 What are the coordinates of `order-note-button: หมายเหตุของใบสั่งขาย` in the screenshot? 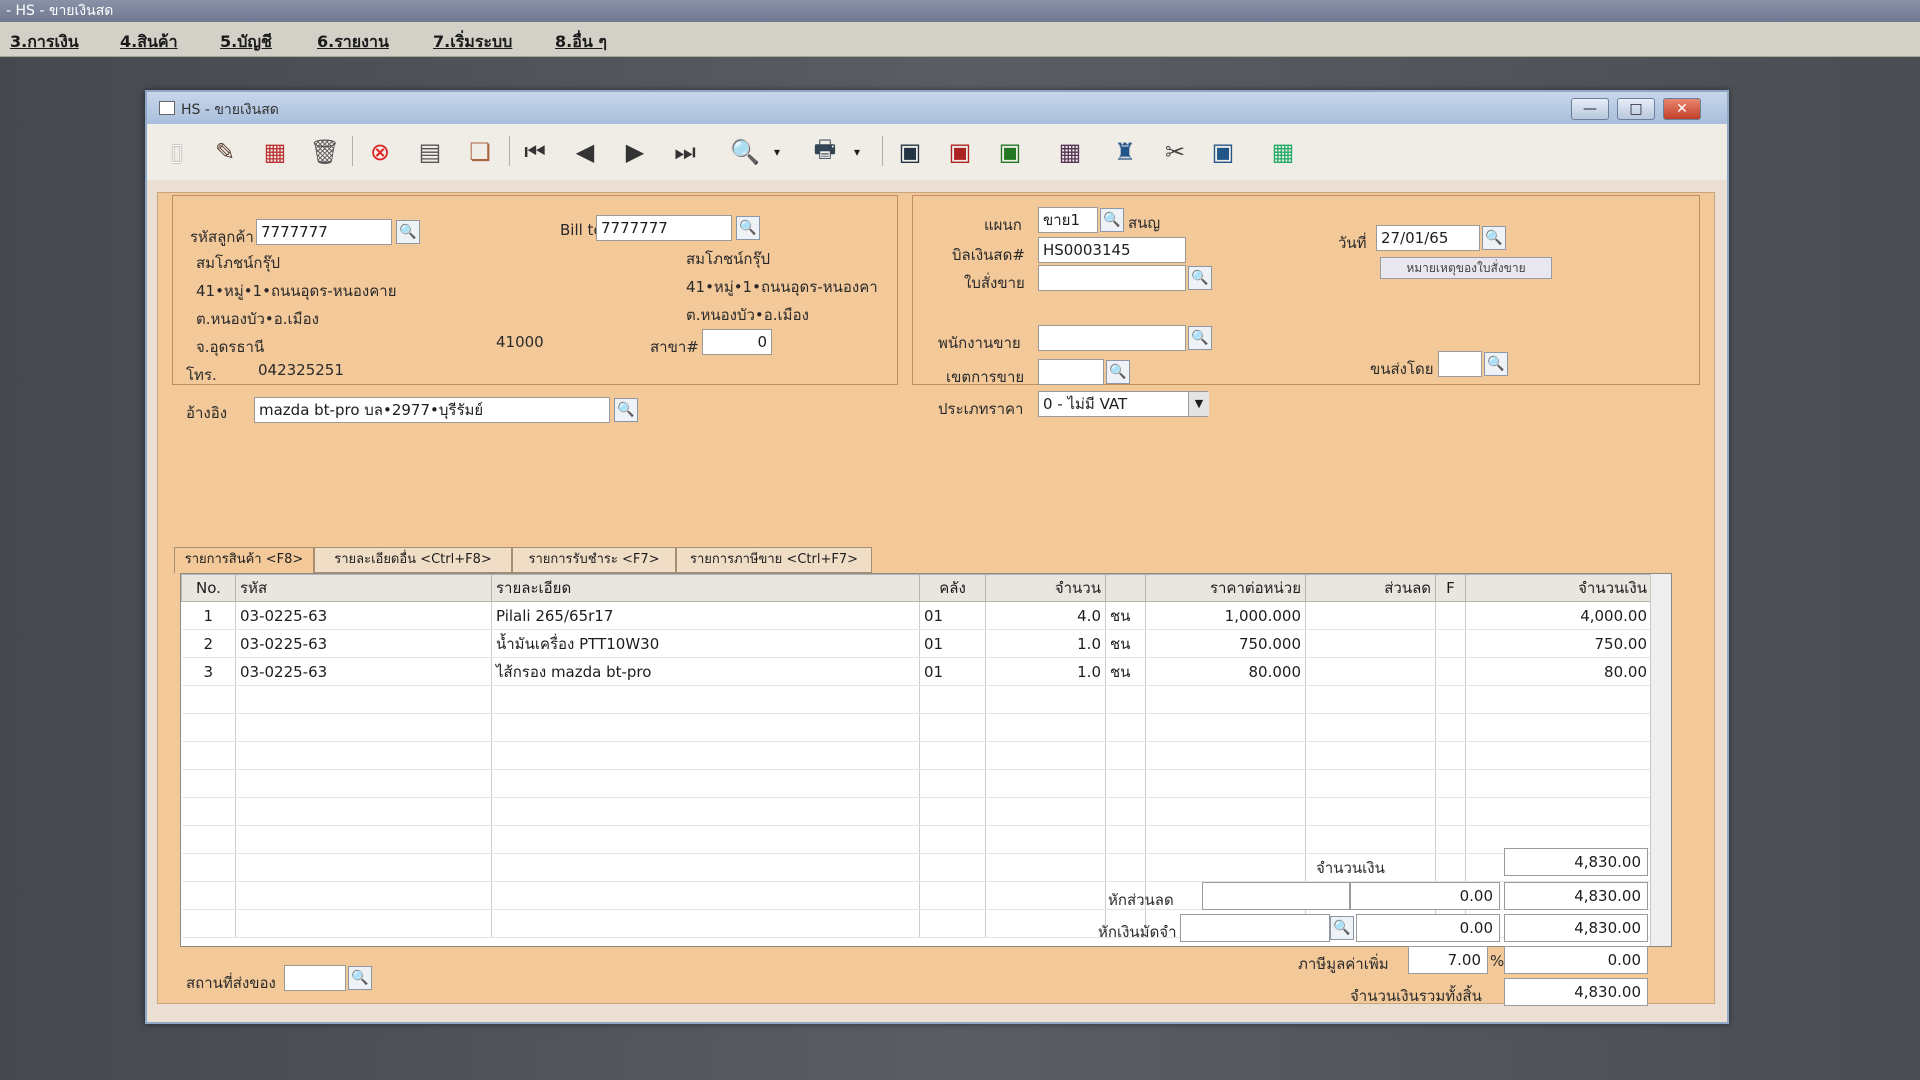 It's located at (1466, 268).